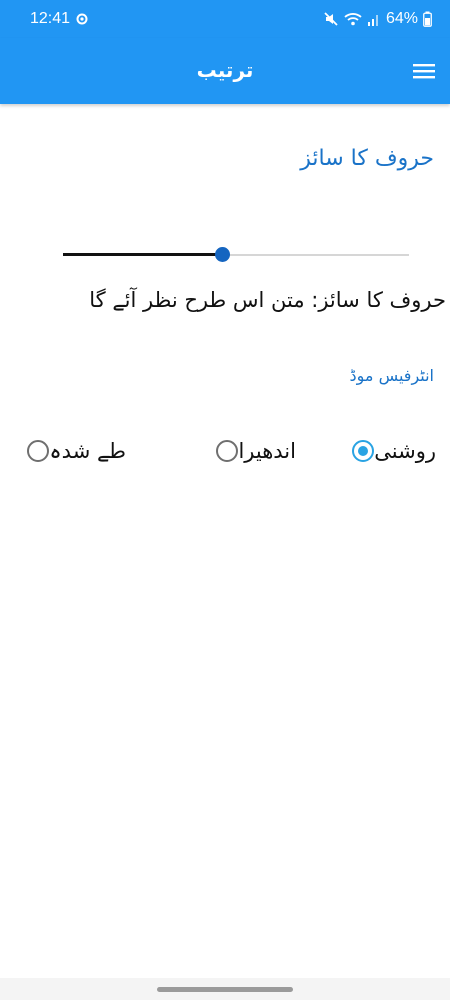  I want to click on font-size-preview: حروف کا سائز: متن اس طرح نظر آئے گا, so click(267, 300).